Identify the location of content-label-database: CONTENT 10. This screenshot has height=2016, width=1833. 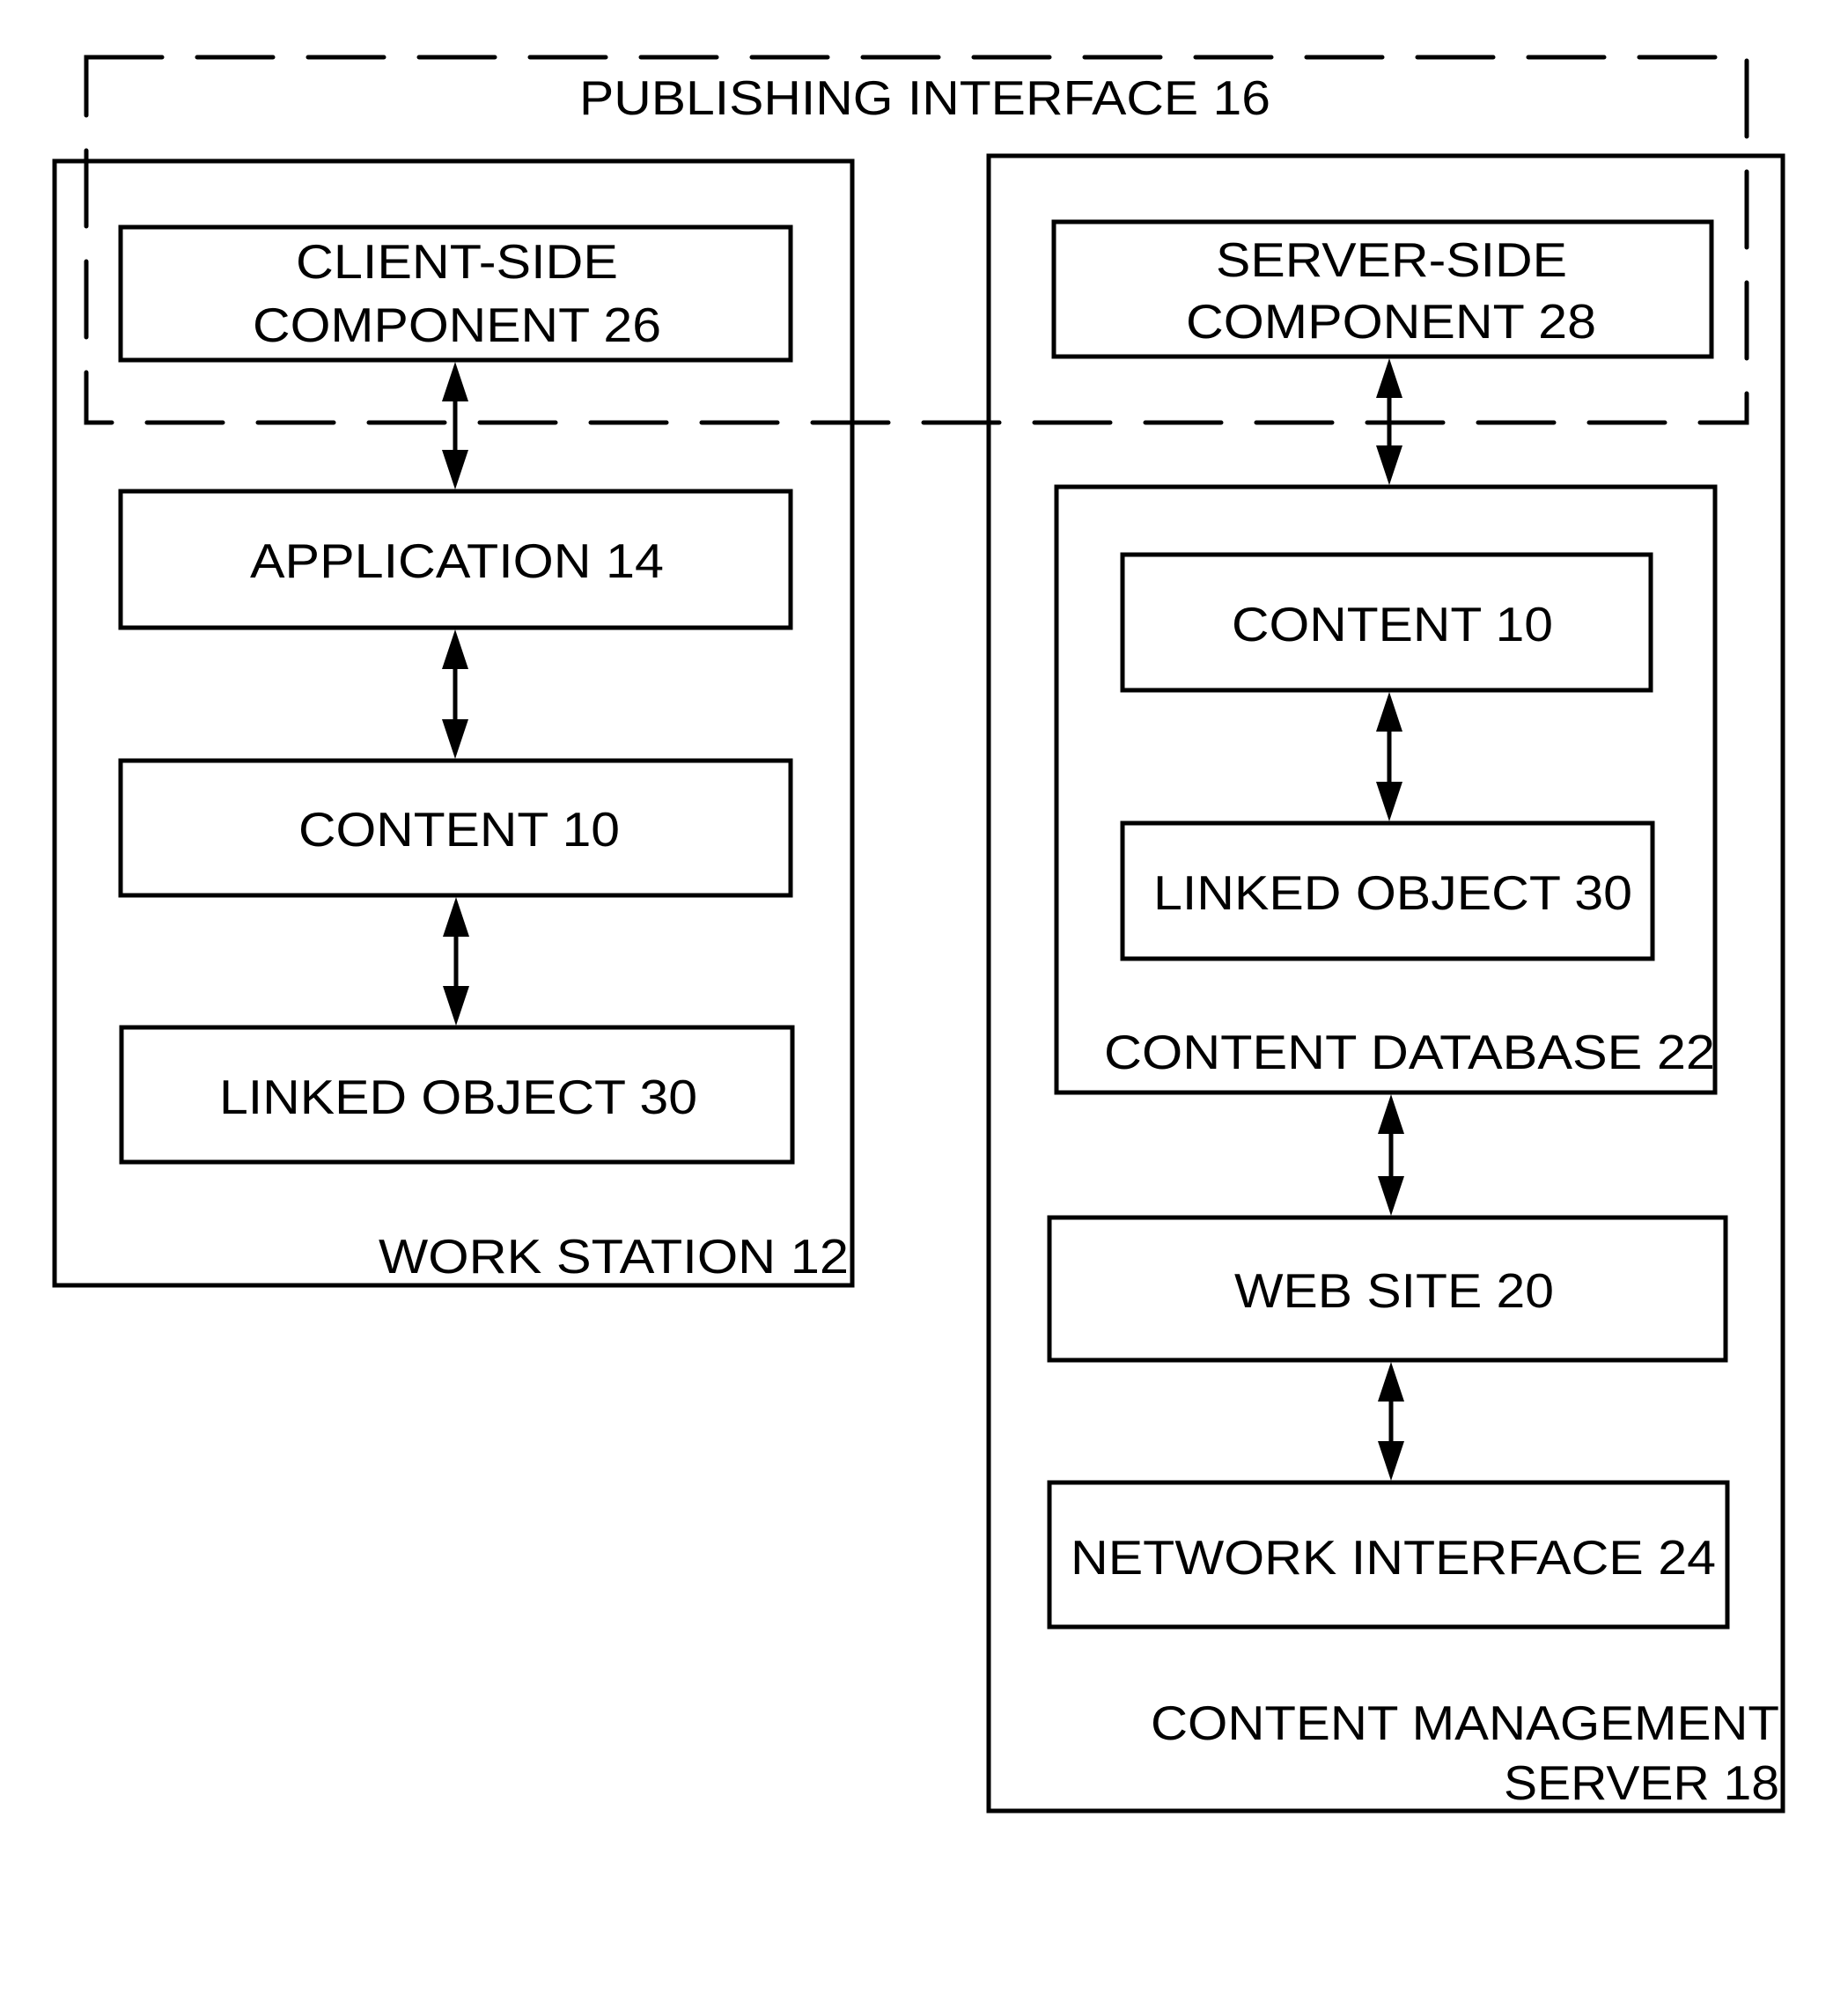
(1392, 624).